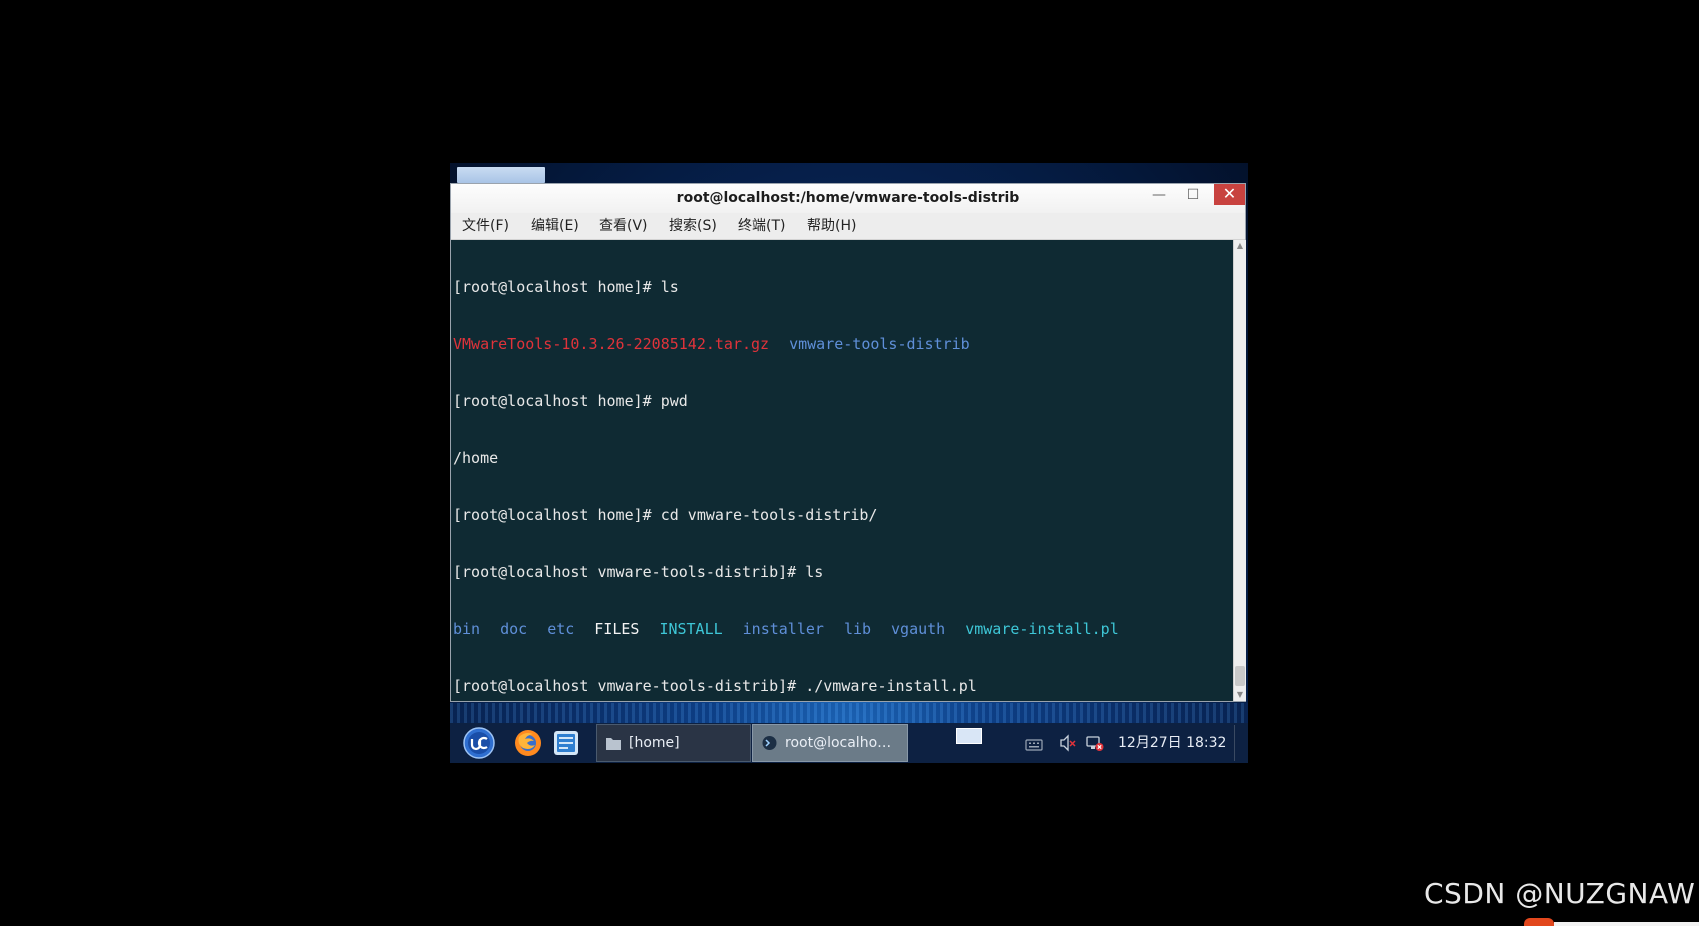 The image size is (1699, 926). Describe the element at coordinates (879, 344) in the screenshot. I see `directory-entry: vmware-tools-distrib` at that location.